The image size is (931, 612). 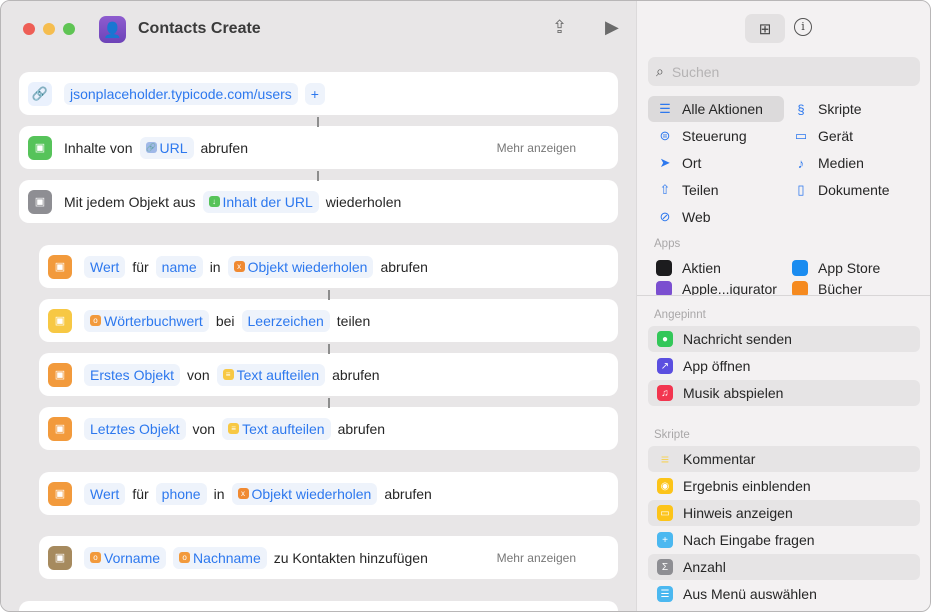 I want to click on scripts-item: ≡ Kommentar, so click(x=784, y=459).